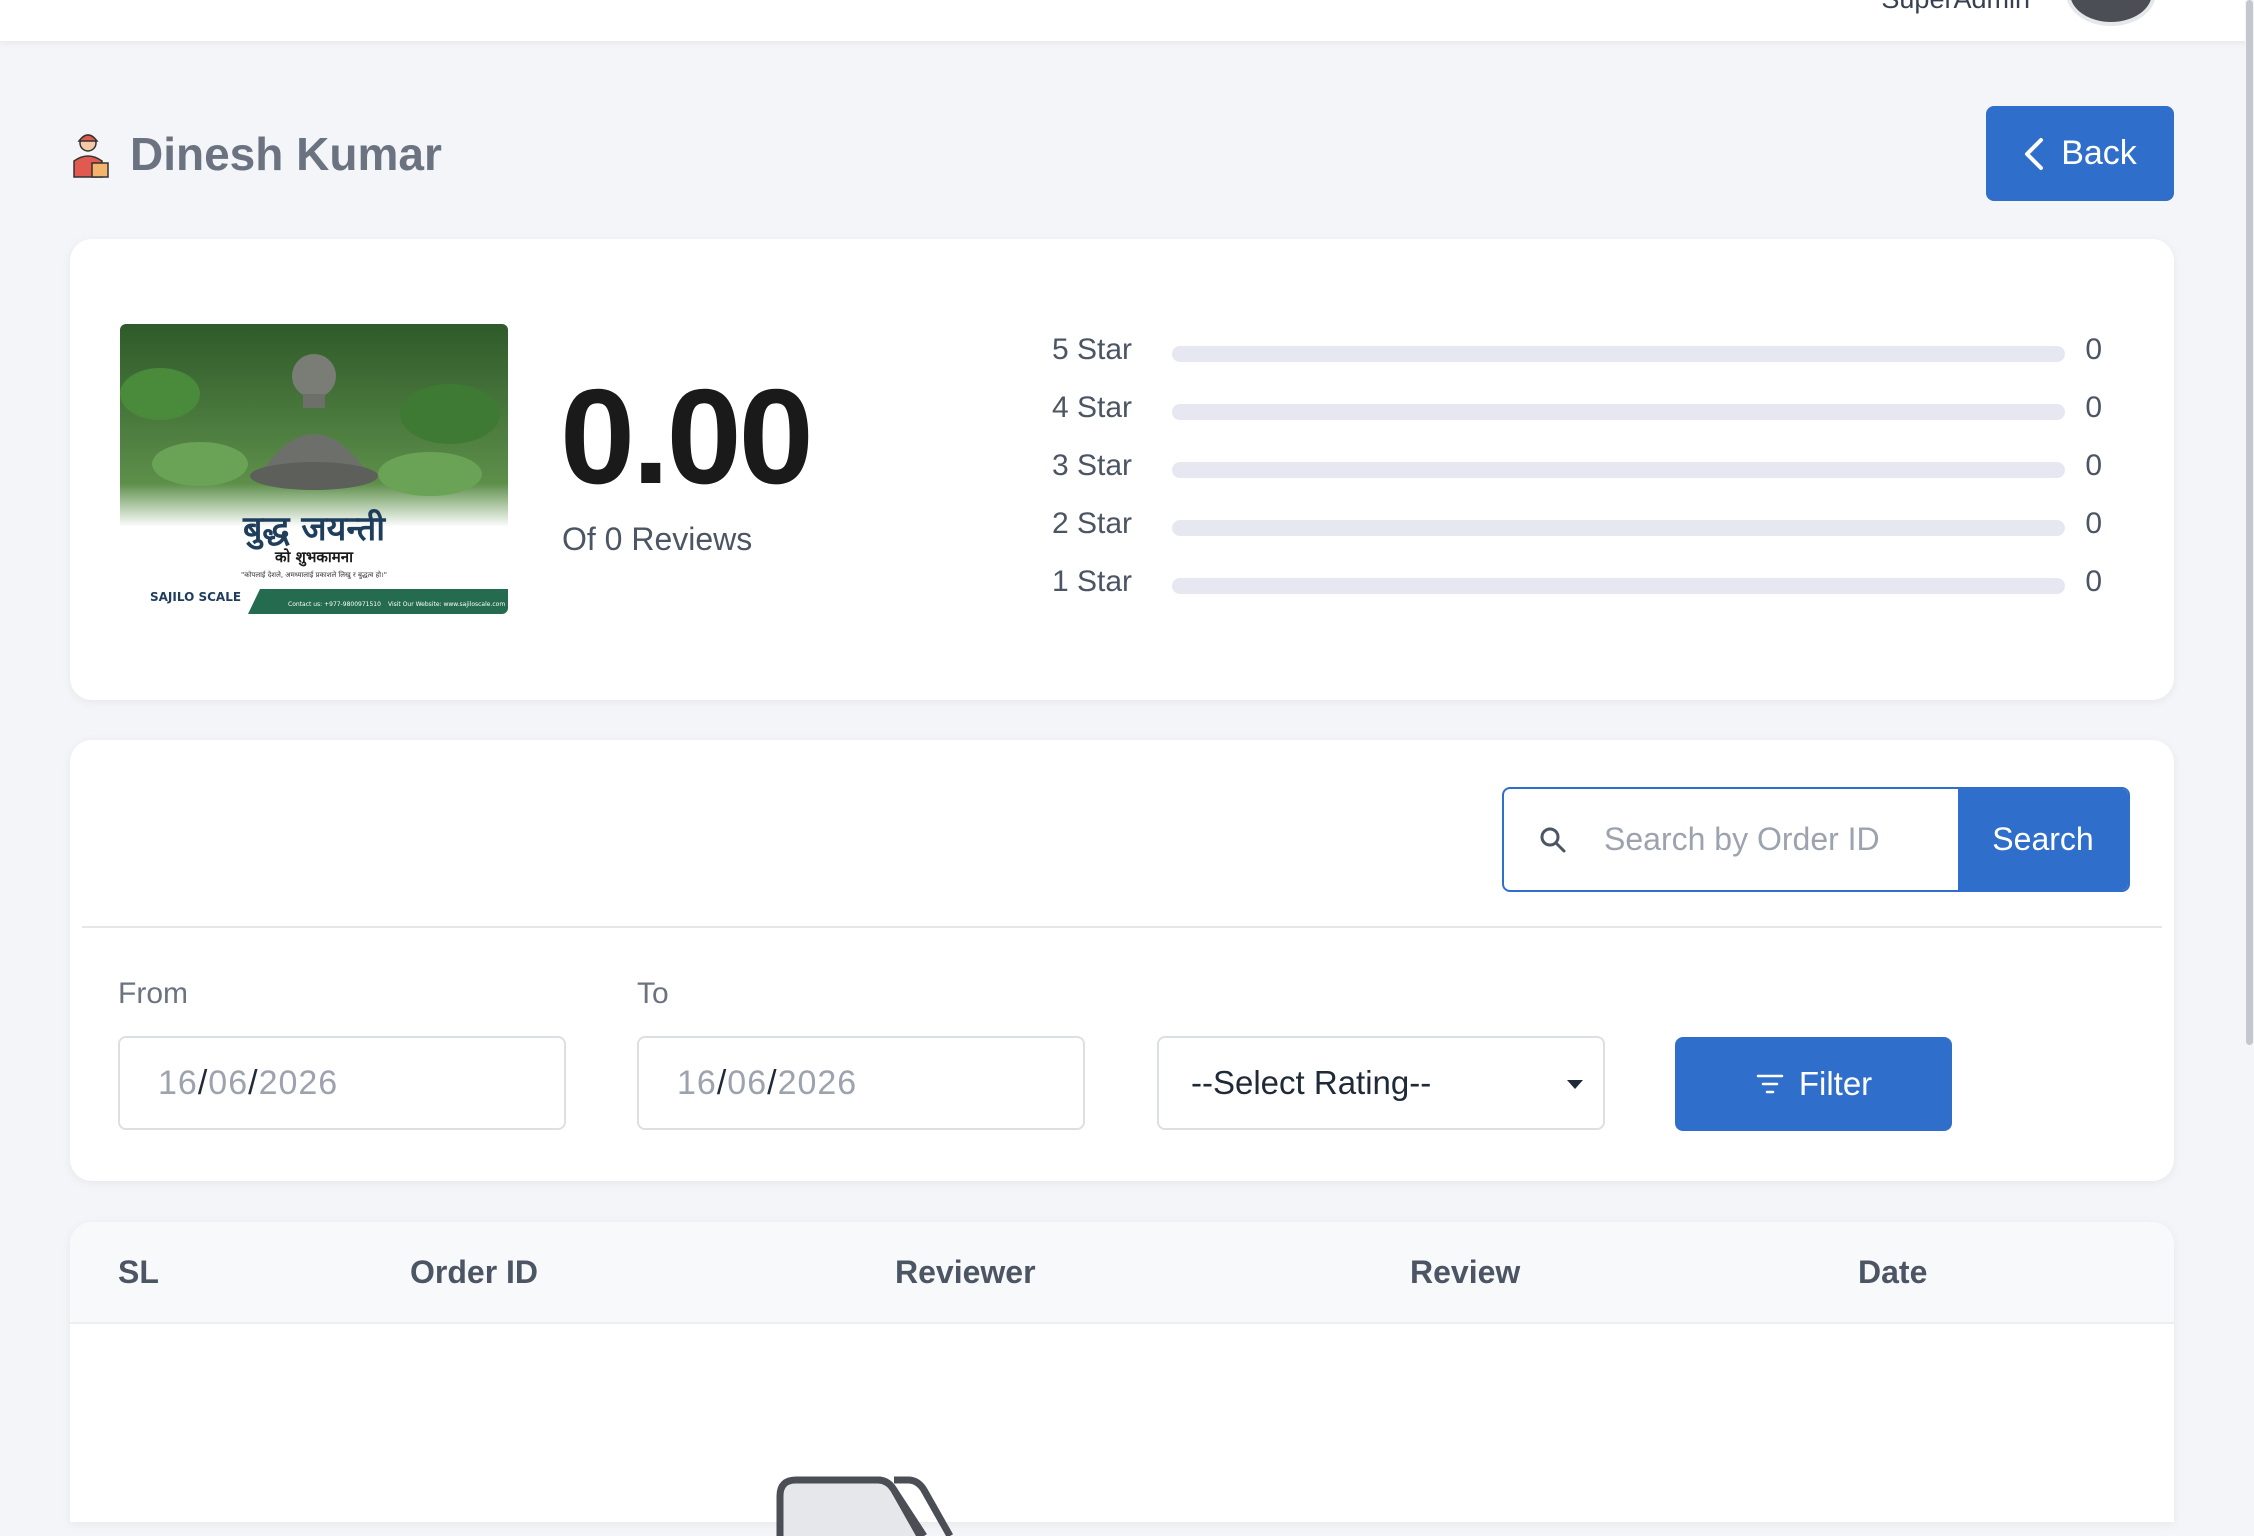 This screenshot has height=1536, width=2254. I want to click on page-scrollbar, so click(2249, 750).